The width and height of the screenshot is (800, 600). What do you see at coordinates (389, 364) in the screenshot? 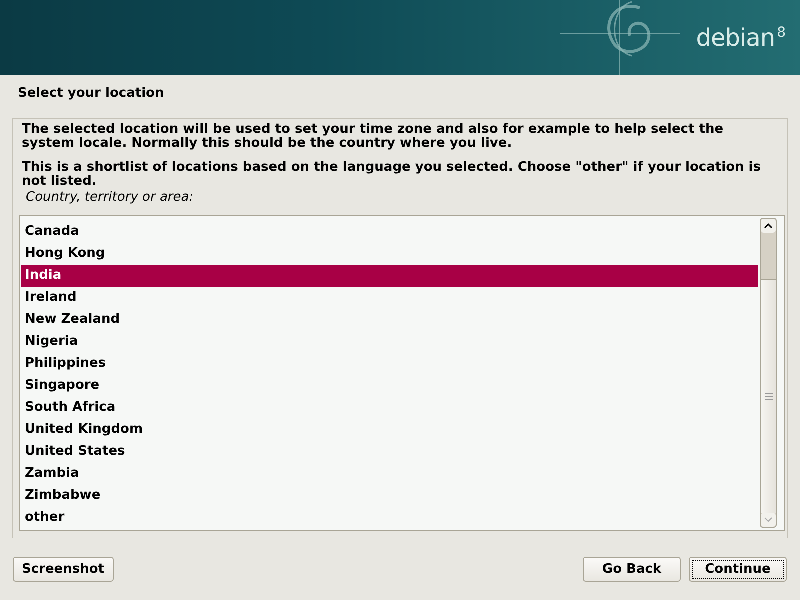
I see `list-item: Philippines` at bounding box center [389, 364].